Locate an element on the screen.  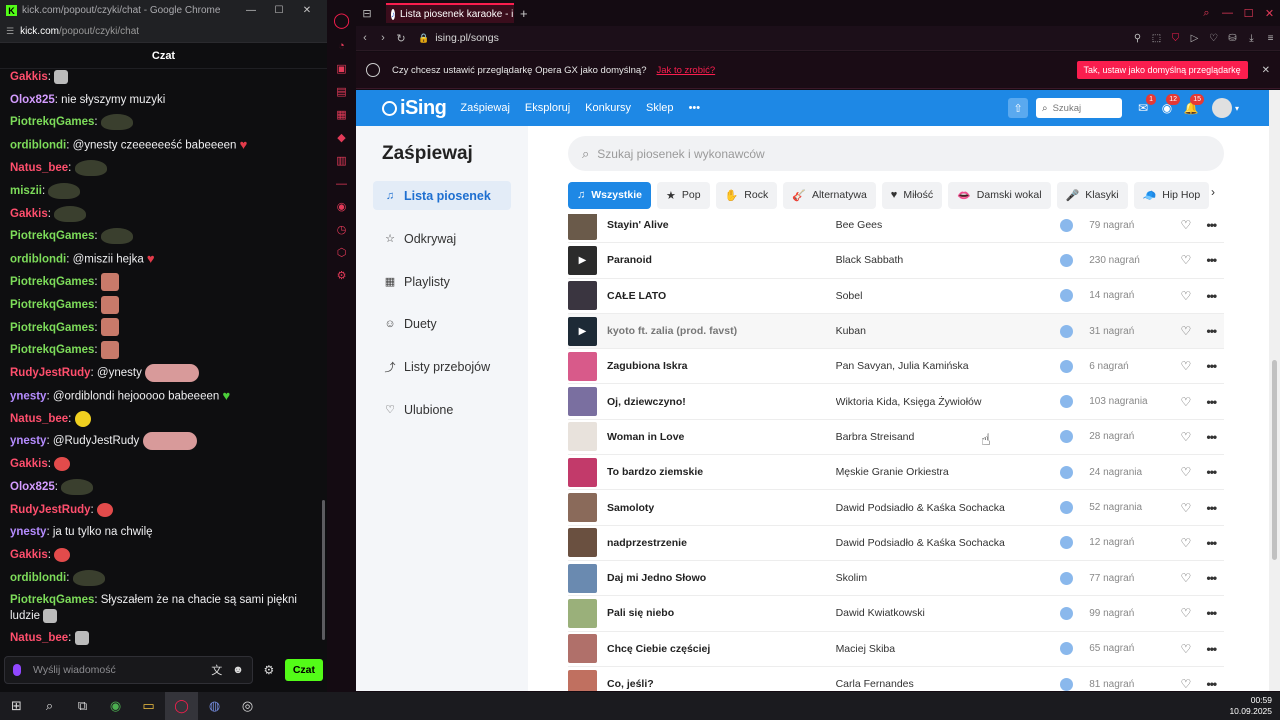
tab-ising: ♪ Lista piosenek karaoke - i is located at coordinates (450, 13).